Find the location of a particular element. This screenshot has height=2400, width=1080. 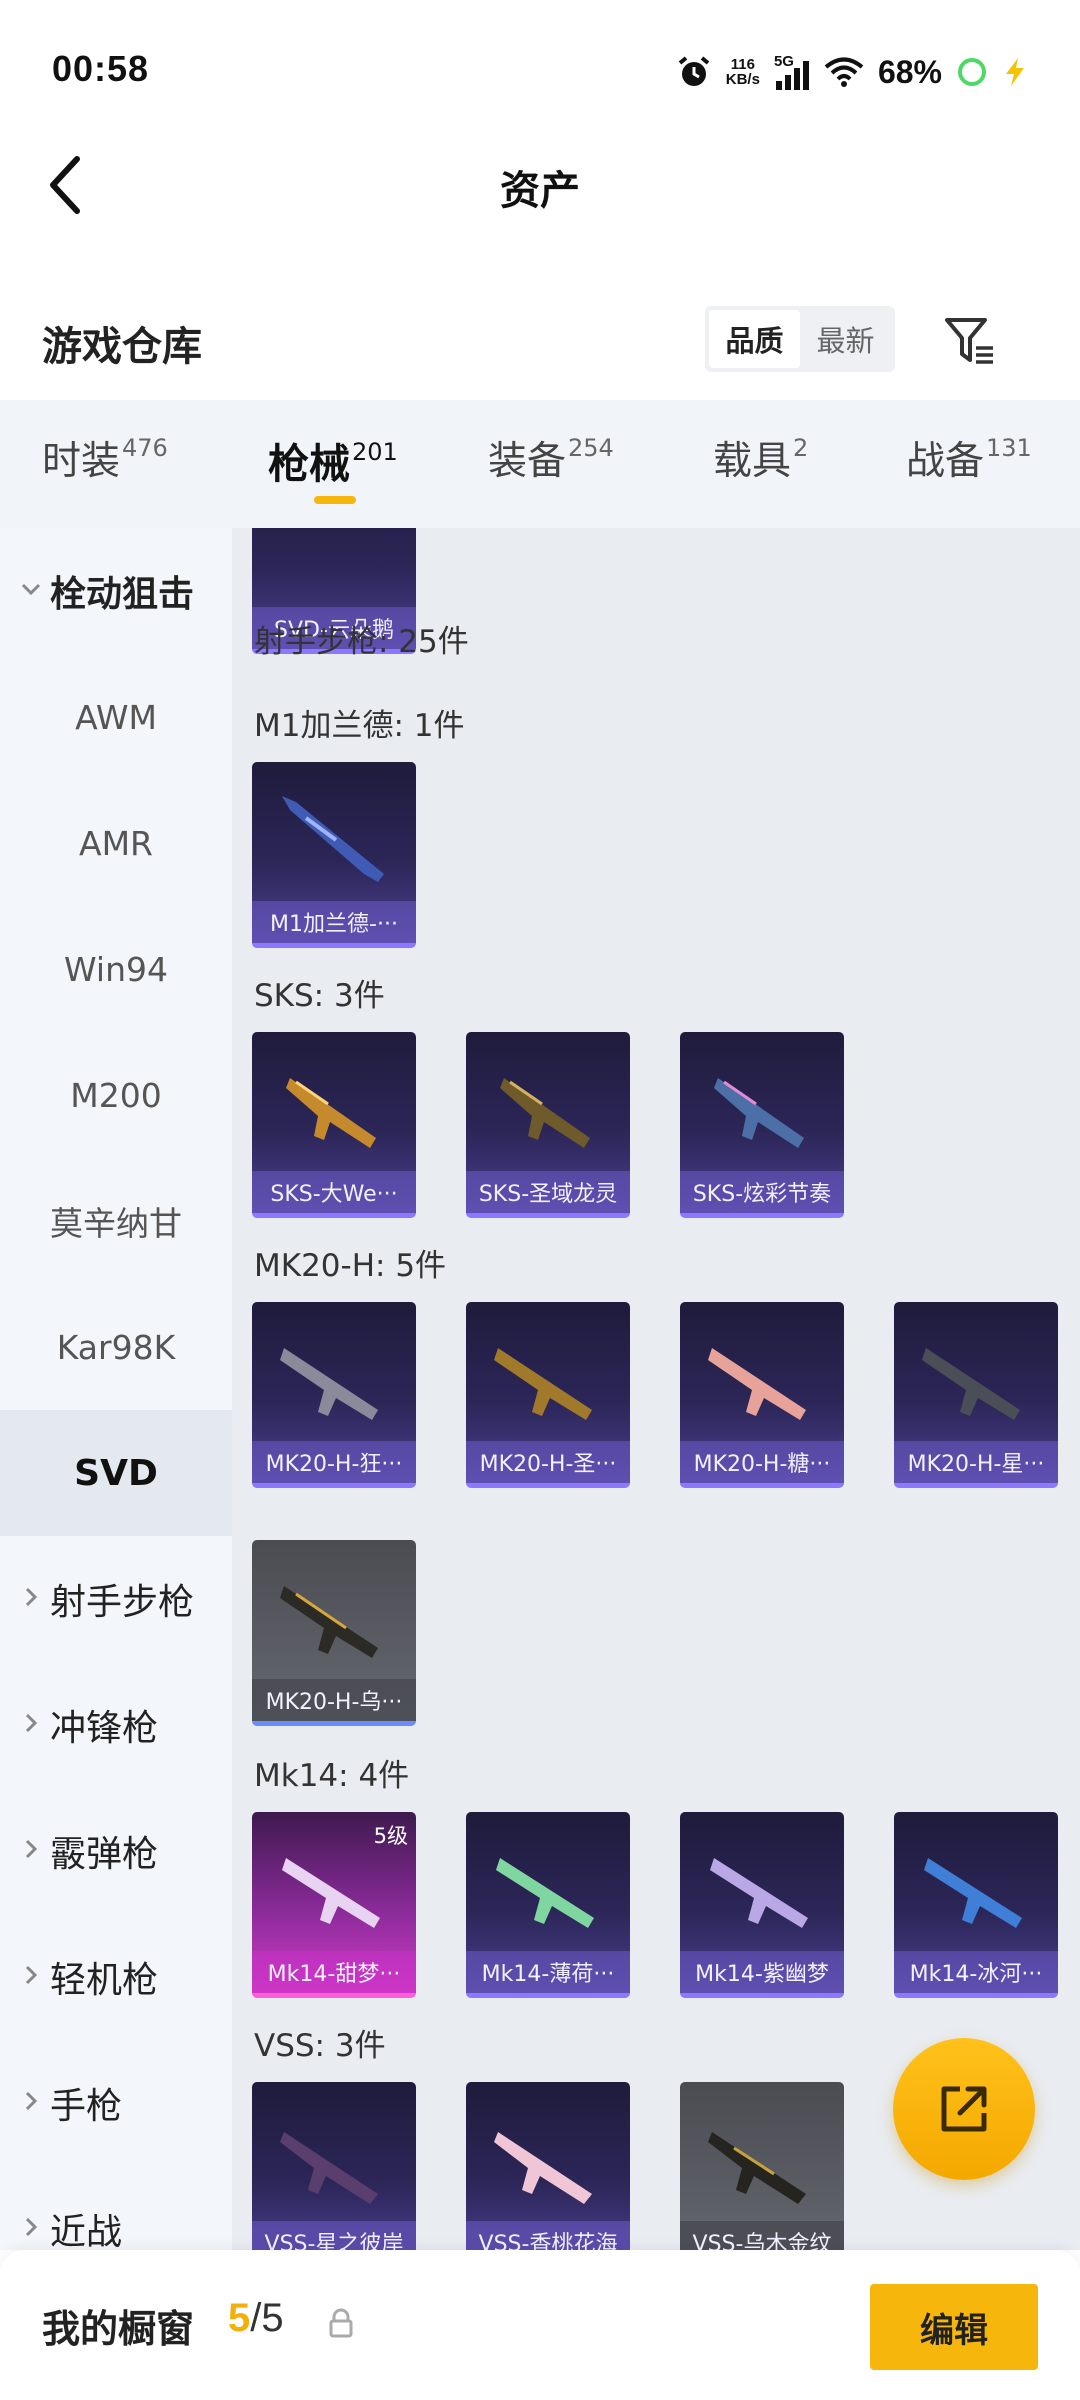

weapon-card-label: Mk14-薄荷··· is located at coordinates (548, 1972).